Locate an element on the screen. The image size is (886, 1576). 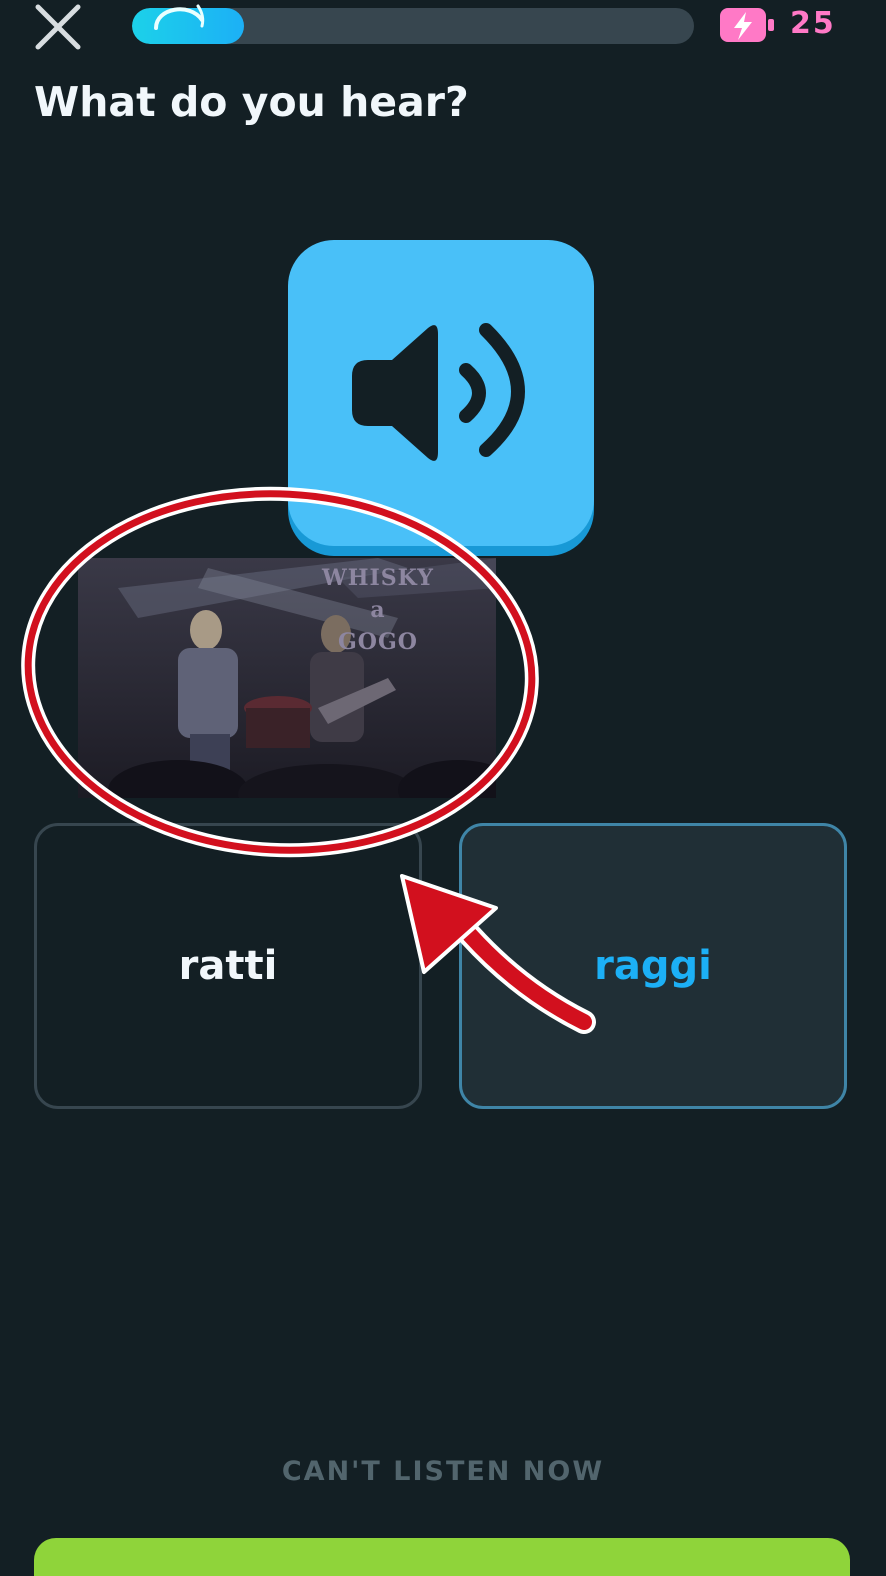
close-button is located at coordinates (58, 27).